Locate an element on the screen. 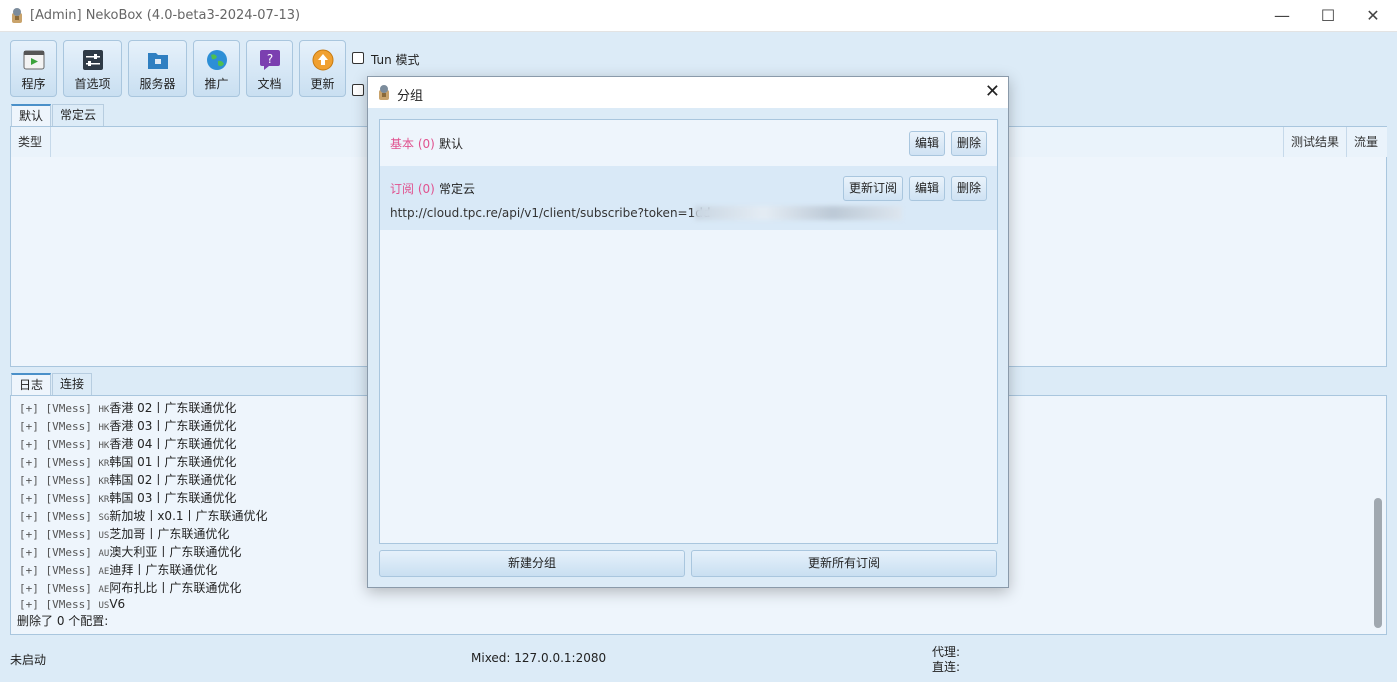 The height and width of the screenshot is (682, 1397). dialog-close-icon: ✕ is located at coordinates (992, 91).